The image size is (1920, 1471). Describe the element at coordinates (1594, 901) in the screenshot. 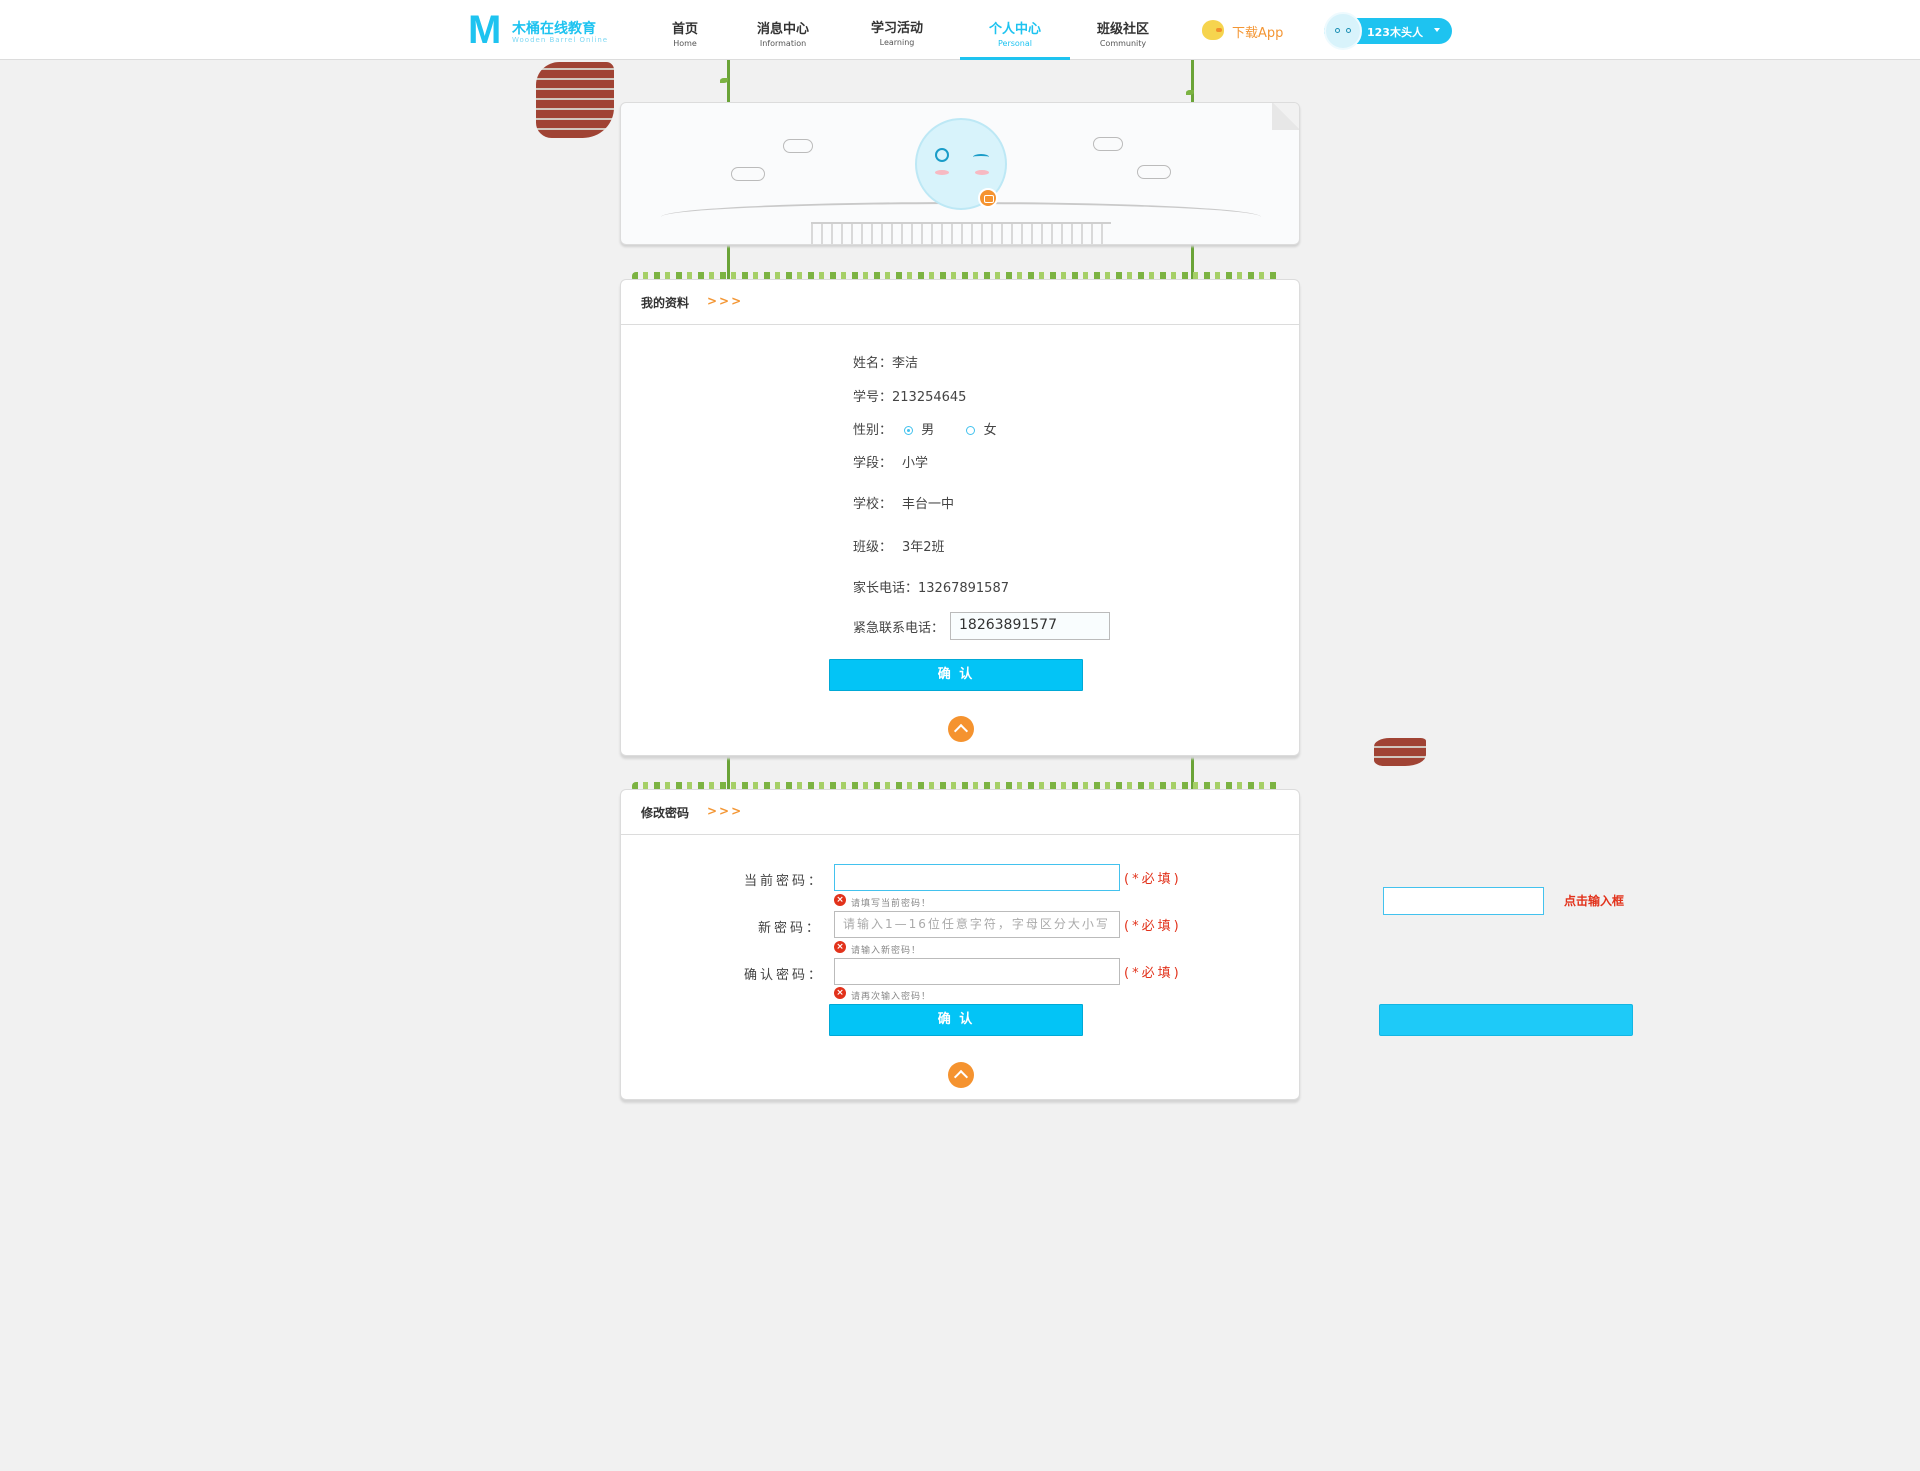

I see `focused-input-note: 点击输入框` at that location.